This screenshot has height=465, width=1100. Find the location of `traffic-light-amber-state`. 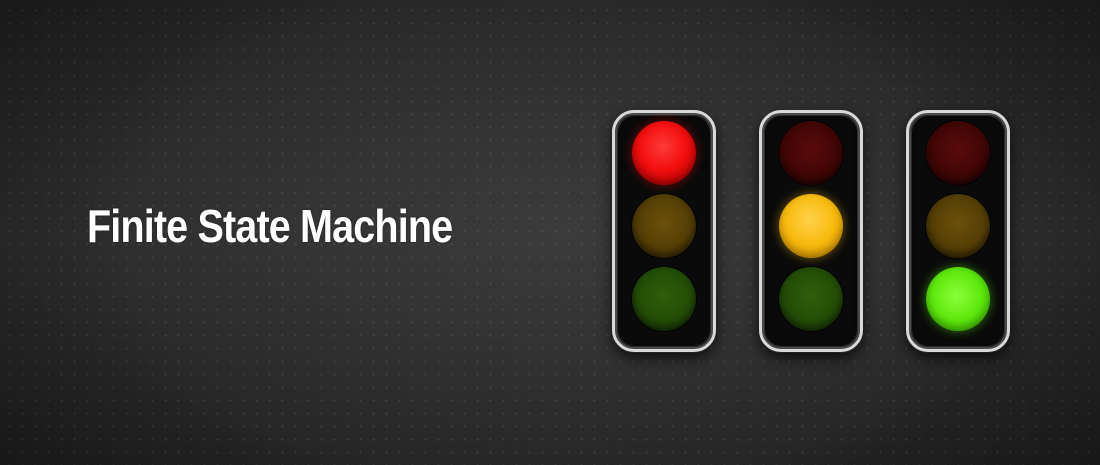

traffic-light-amber-state is located at coordinates (811, 231).